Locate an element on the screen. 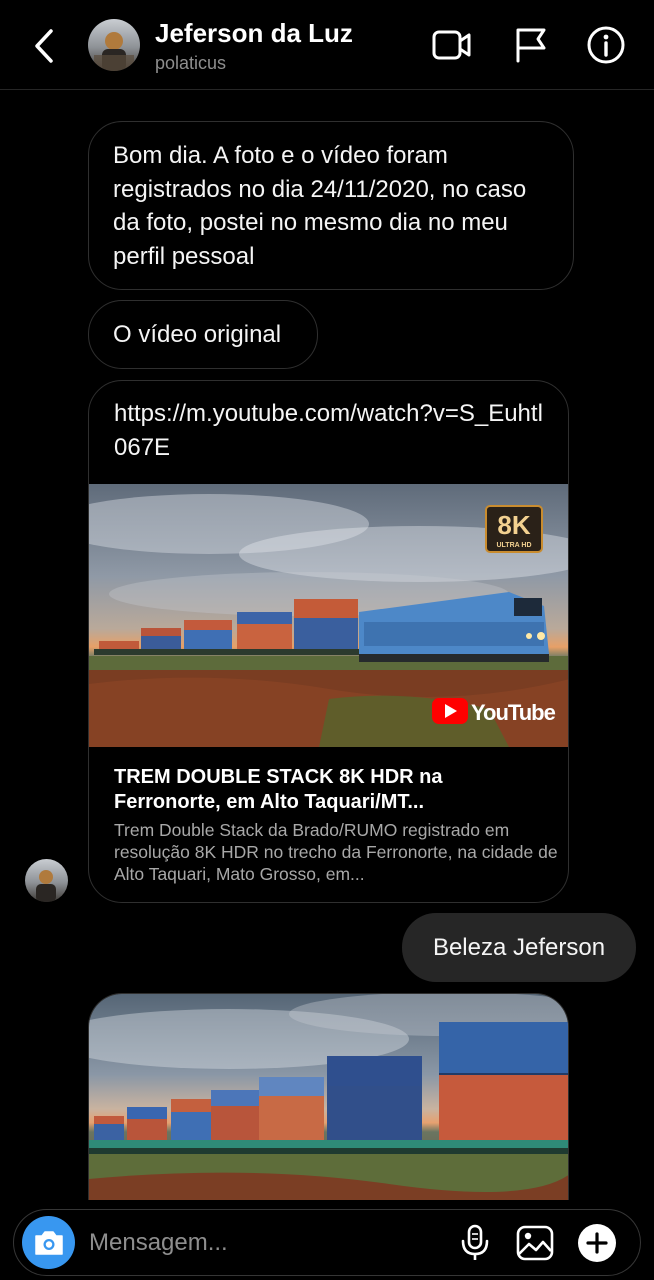 This screenshot has width=654, height=1280. gallery-button is located at coordinates (535, 1243).